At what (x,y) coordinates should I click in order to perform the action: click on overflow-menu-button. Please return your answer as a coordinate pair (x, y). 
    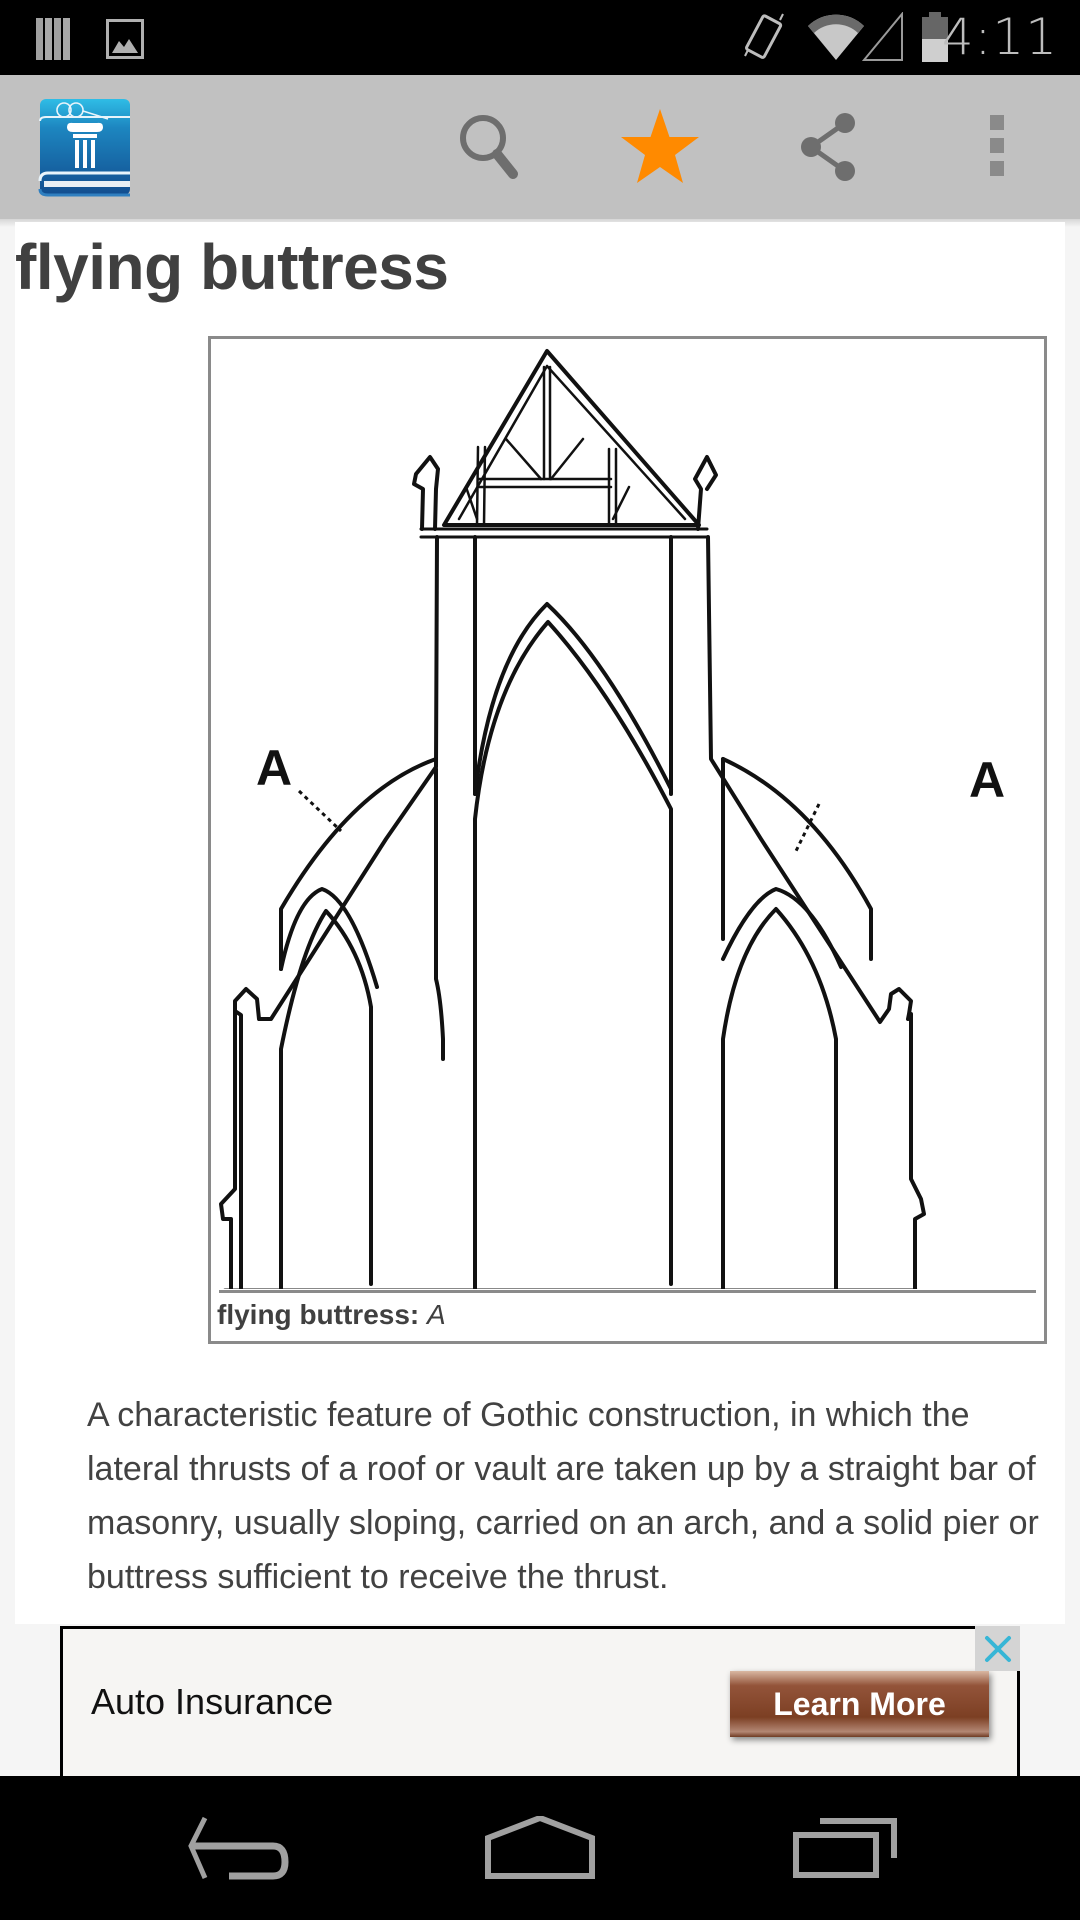
    Looking at the image, I should click on (997, 147).